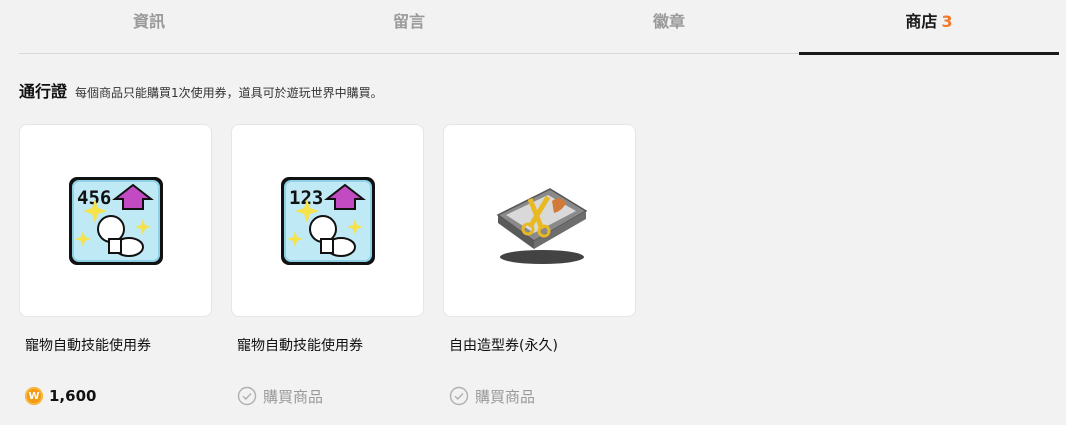 The height and width of the screenshot is (425, 1066). I want to click on tab-shop: 商店 3, so click(929, 27).